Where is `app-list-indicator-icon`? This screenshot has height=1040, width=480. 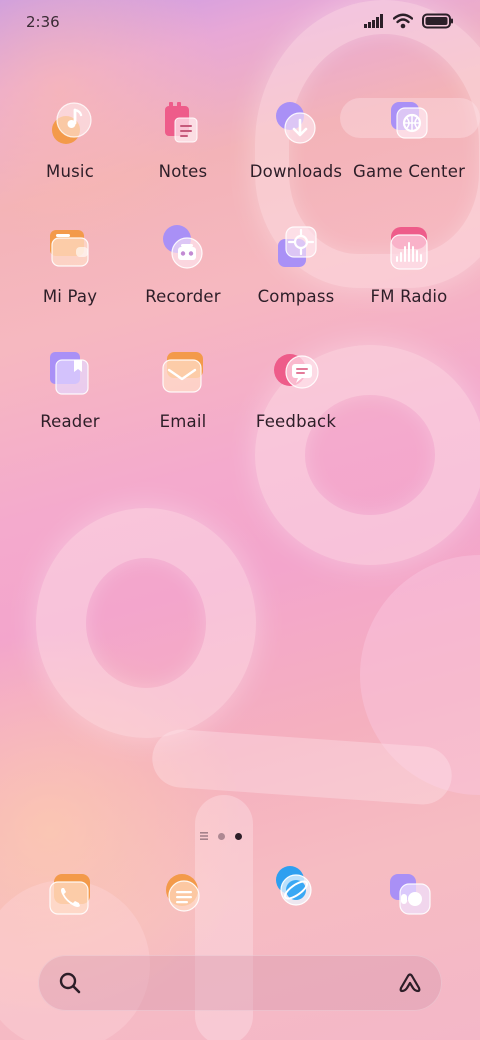 app-list-indicator-icon is located at coordinates (204, 836).